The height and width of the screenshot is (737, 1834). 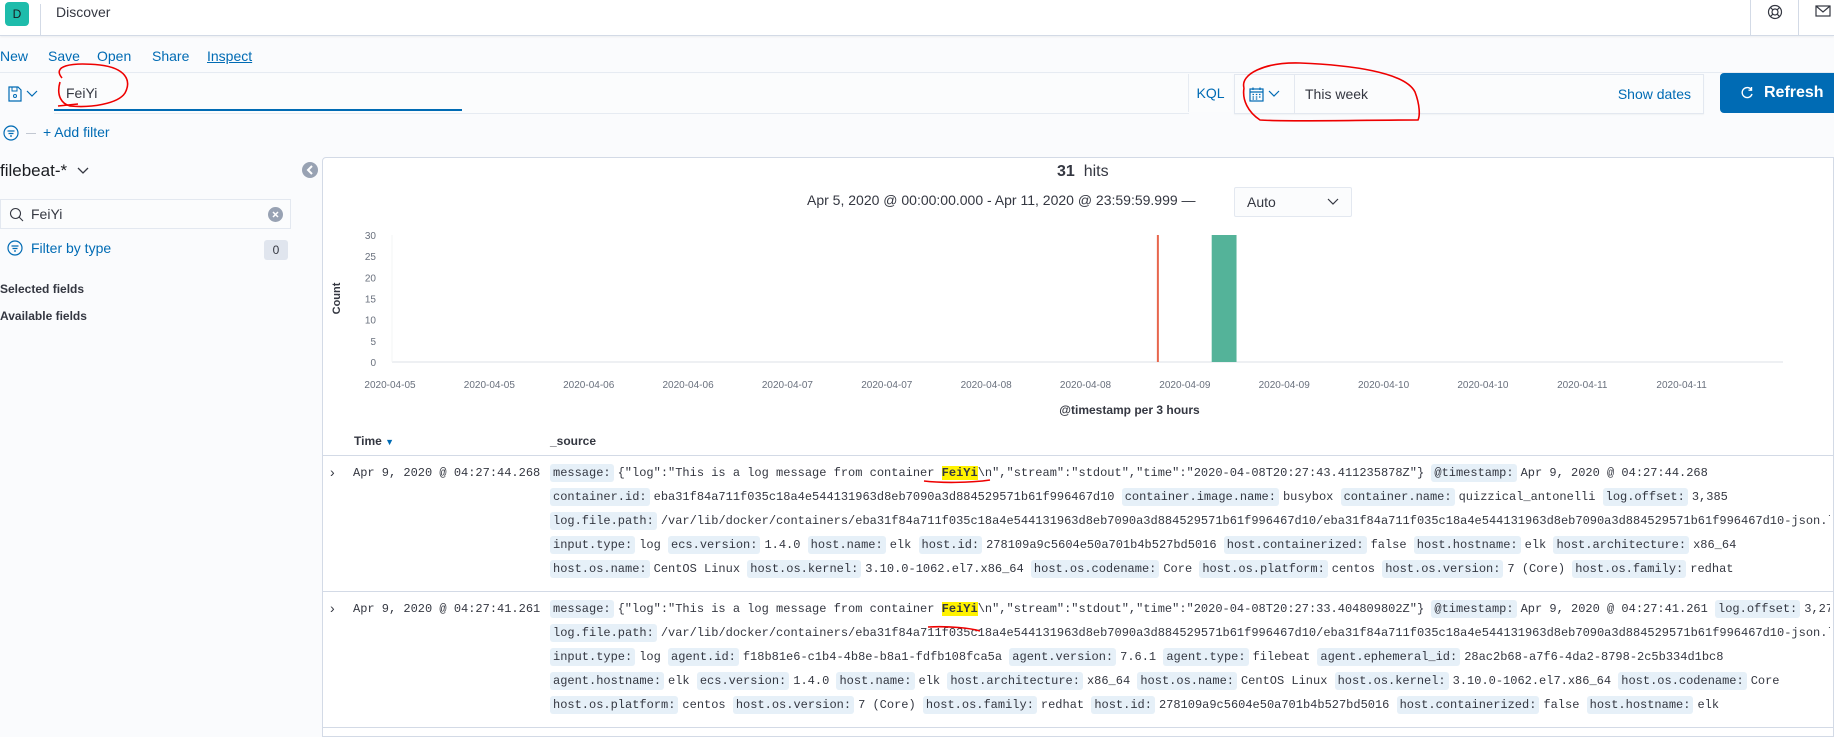 I want to click on saved-query-button, so click(x=28, y=94).